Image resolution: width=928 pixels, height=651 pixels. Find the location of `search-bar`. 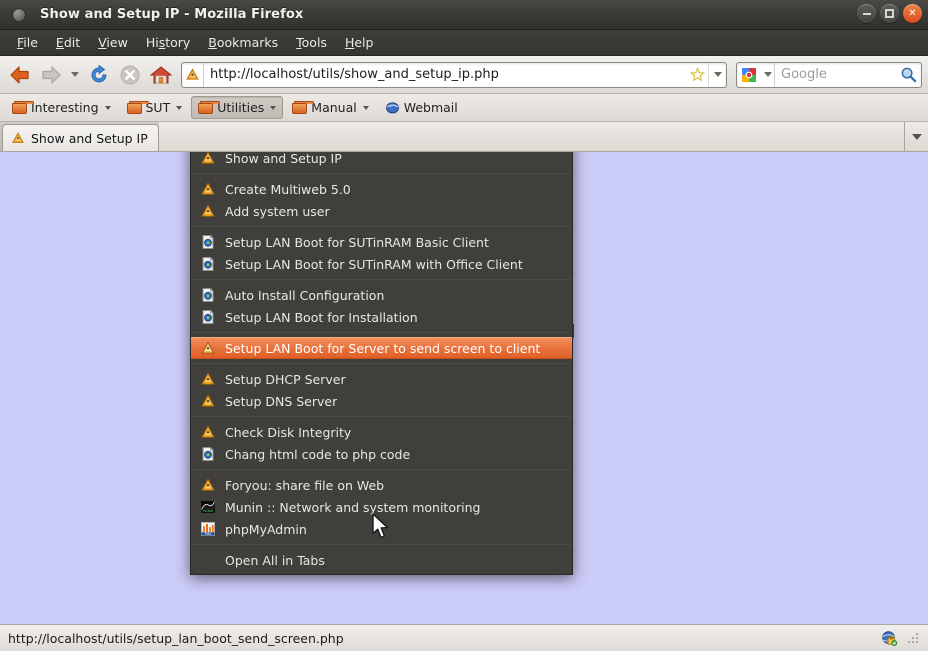

search-bar is located at coordinates (829, 74).